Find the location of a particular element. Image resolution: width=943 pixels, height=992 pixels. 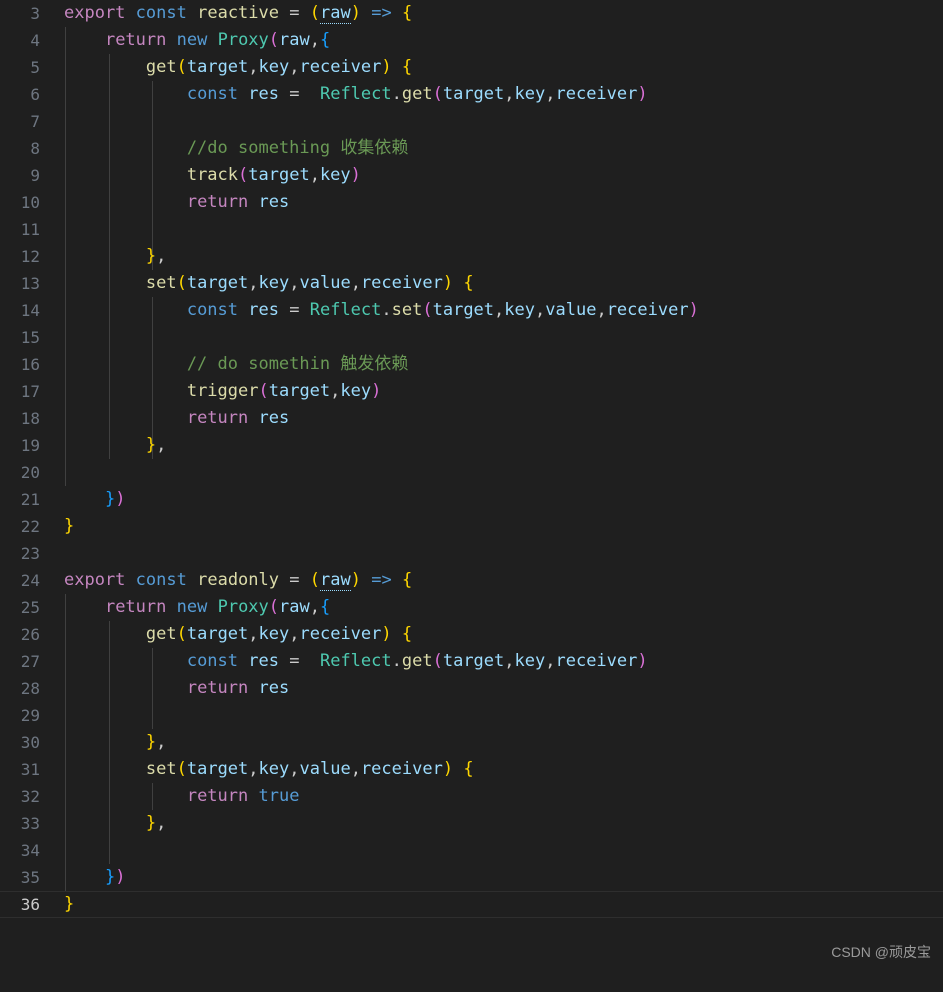

line-number: 23 is located at coordinates (30, 553).